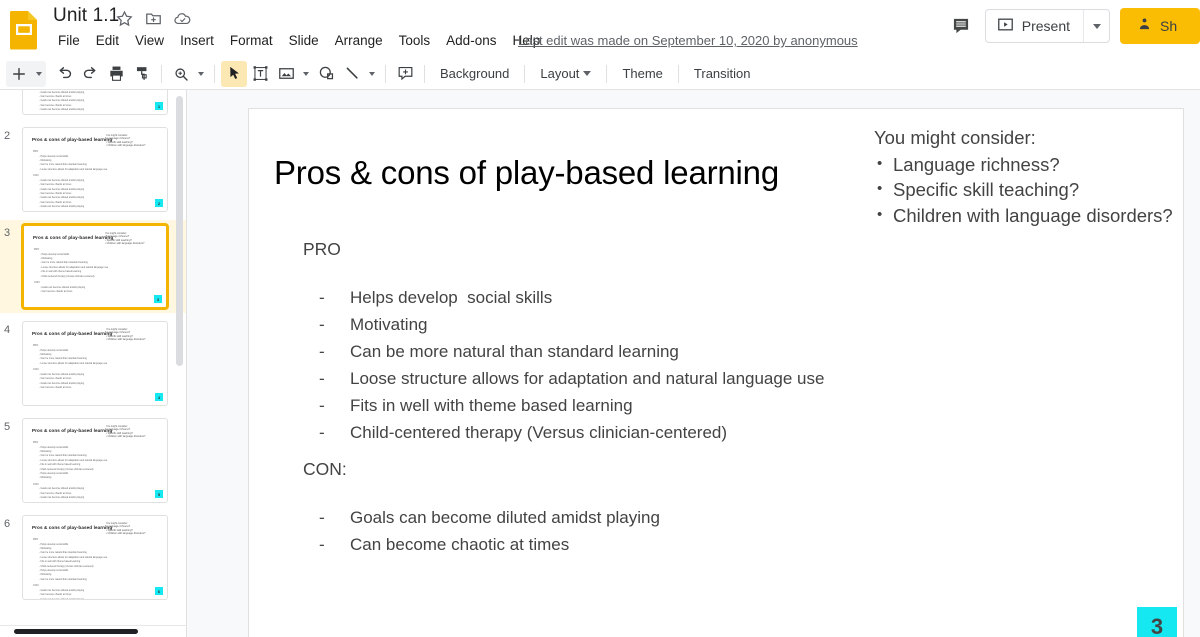 This screenshot has height=637, width=1200. I want to click on menu-item-tools: Tools, so click(415, 40).